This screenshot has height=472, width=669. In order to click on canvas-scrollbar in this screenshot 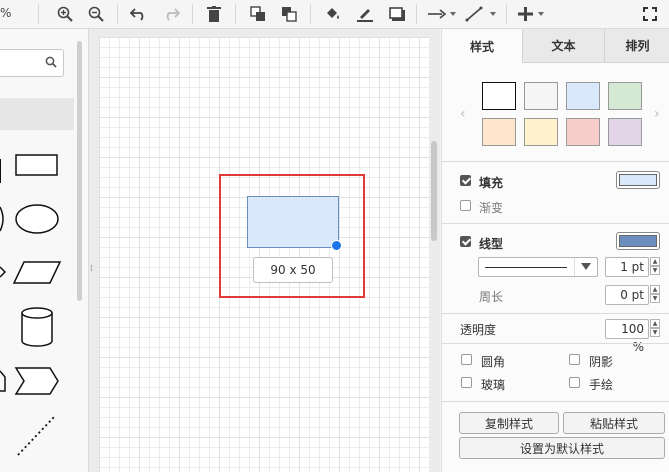, I will do `click(434, 191)`.